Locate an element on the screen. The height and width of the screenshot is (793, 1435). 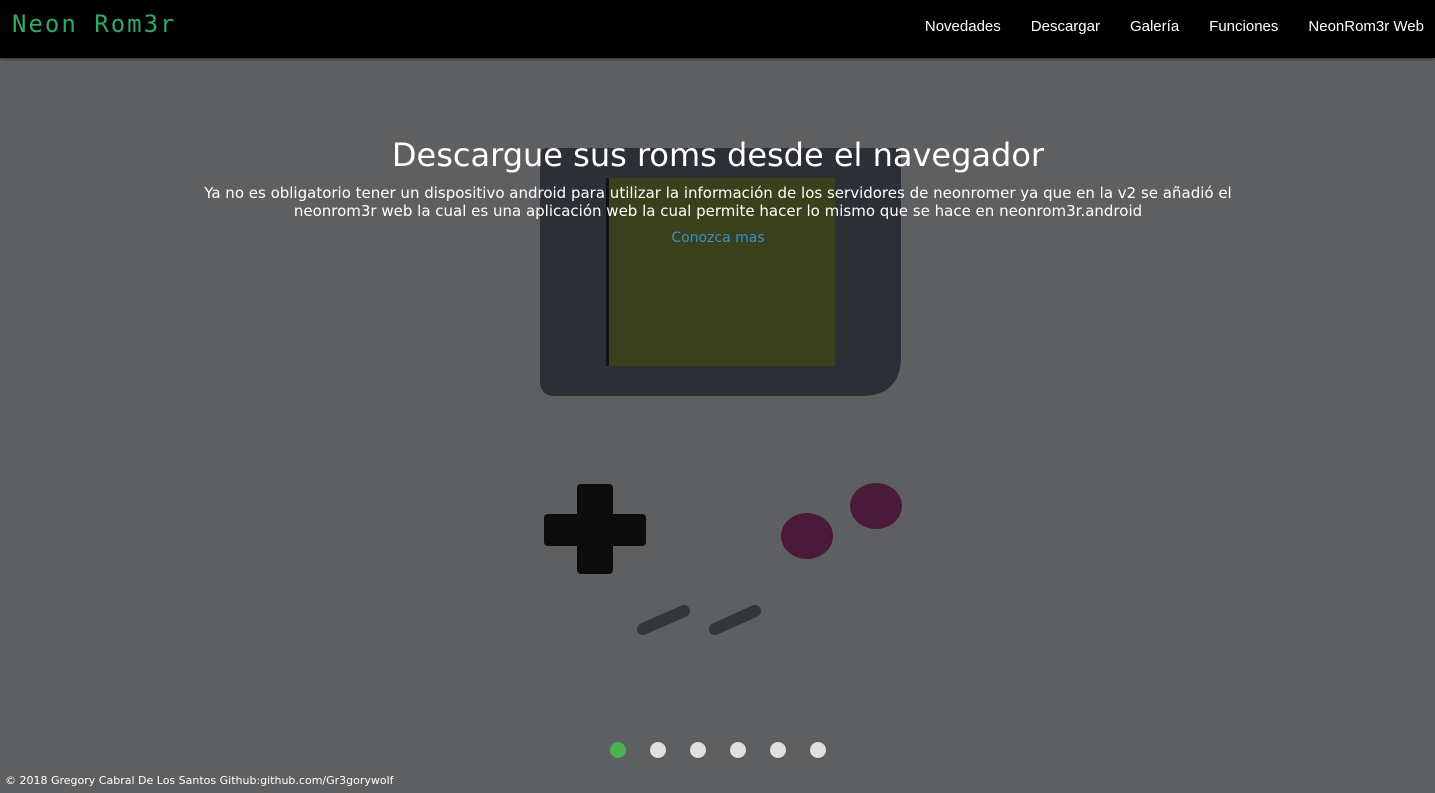
nav-link-novedades: Novedades is located at coordinates (963, 26).